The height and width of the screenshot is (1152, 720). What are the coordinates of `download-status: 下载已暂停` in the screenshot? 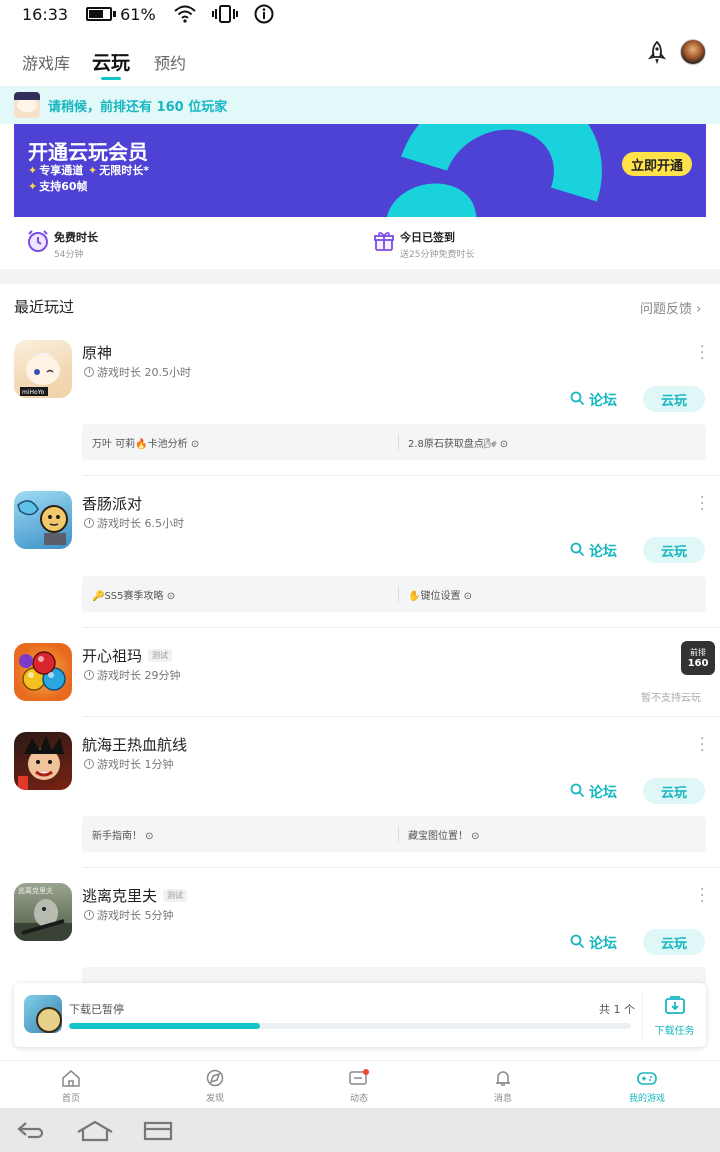 It's located at (96, 1009).